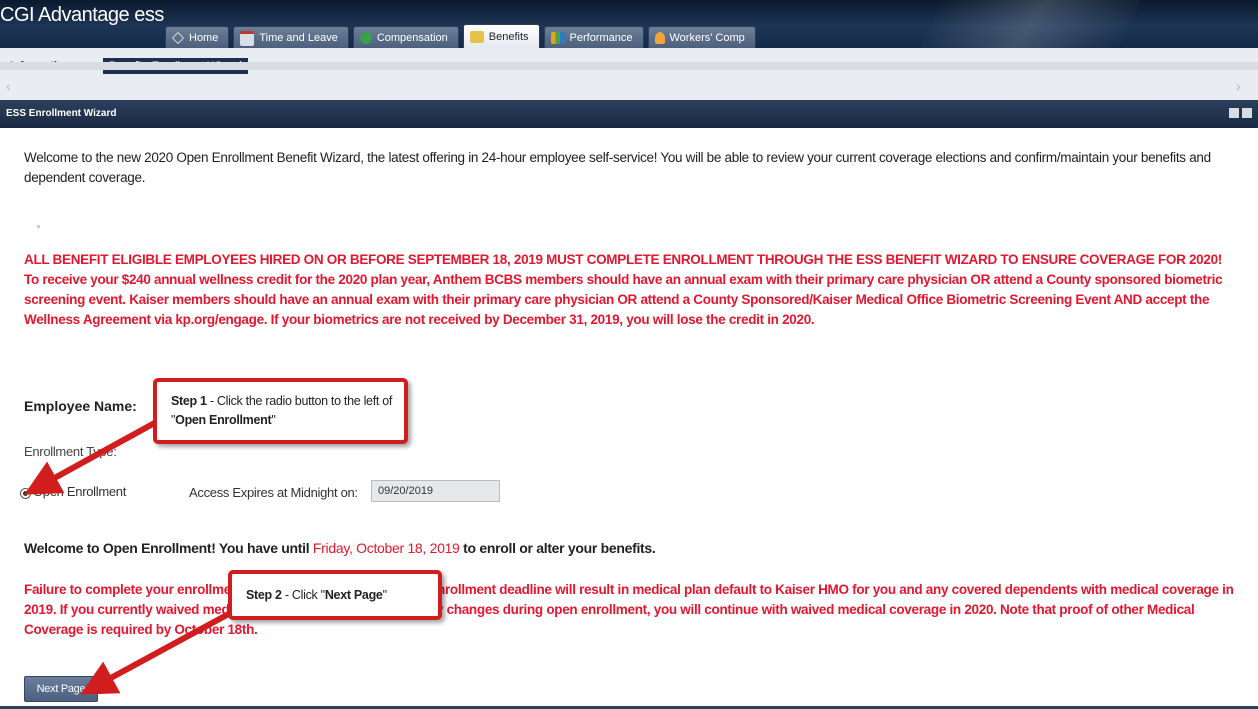 The image size is (1258, 709). Describe the element at coordinates (659, 38) in the screenshot. I see `person-icon` at that location.